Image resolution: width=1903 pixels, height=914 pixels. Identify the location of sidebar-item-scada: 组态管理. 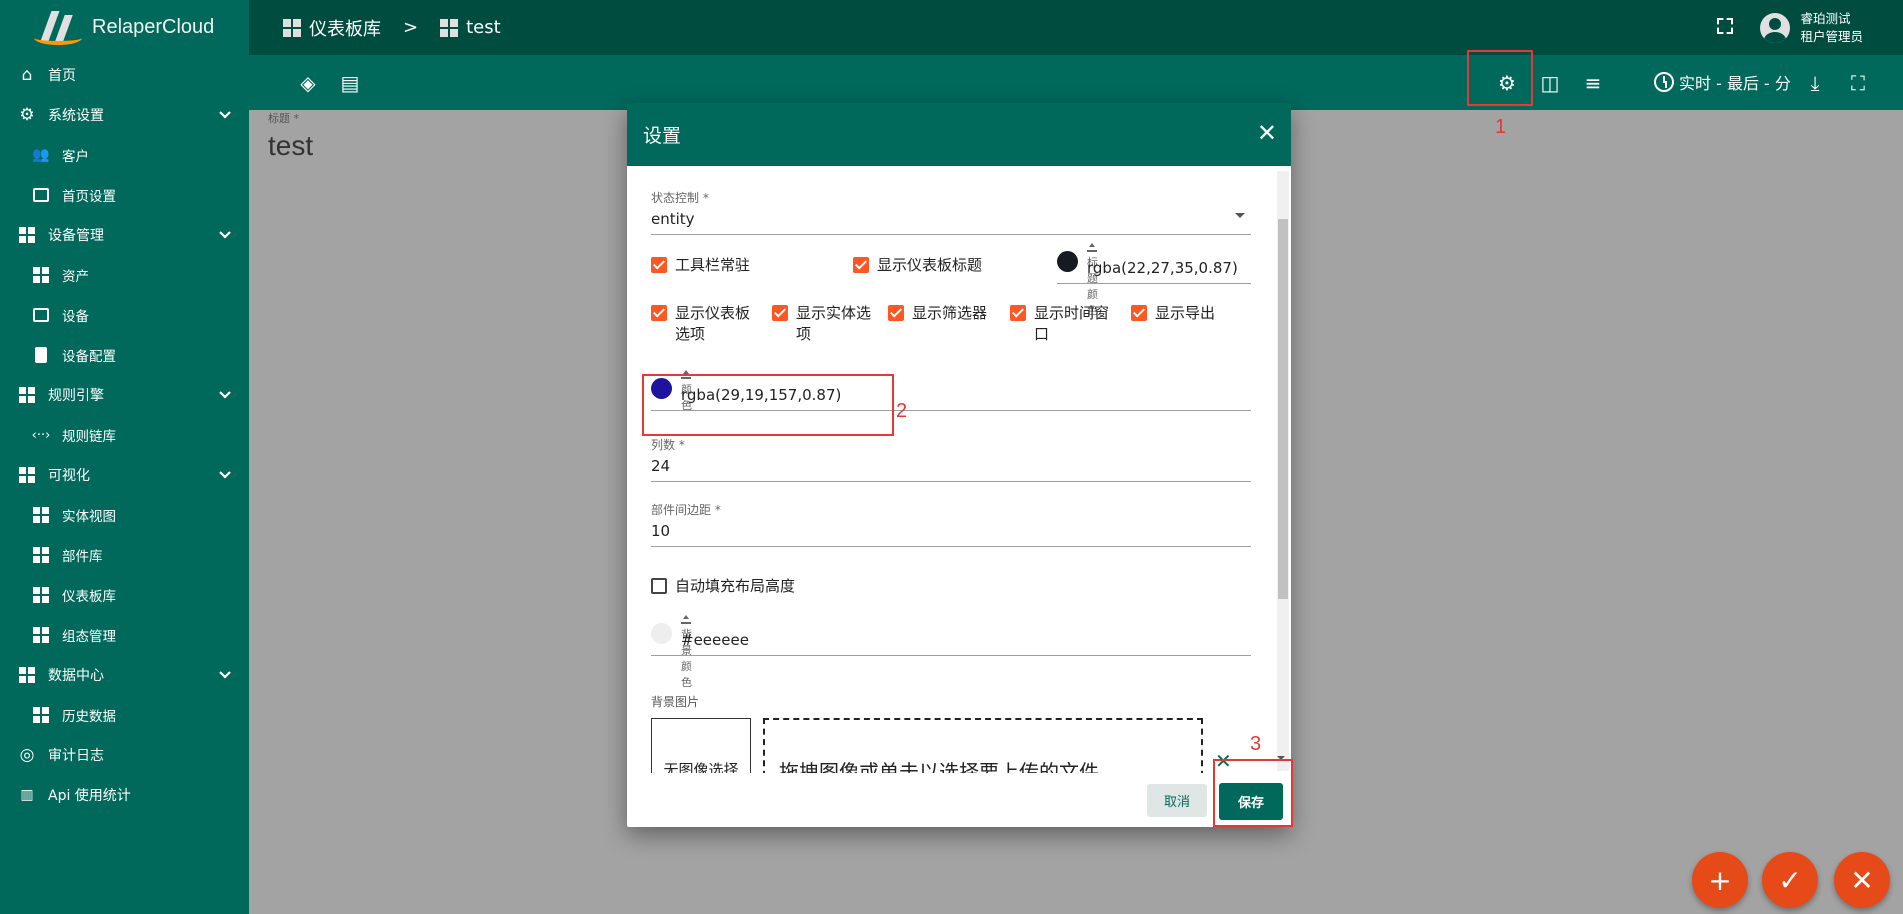
(124, 635).